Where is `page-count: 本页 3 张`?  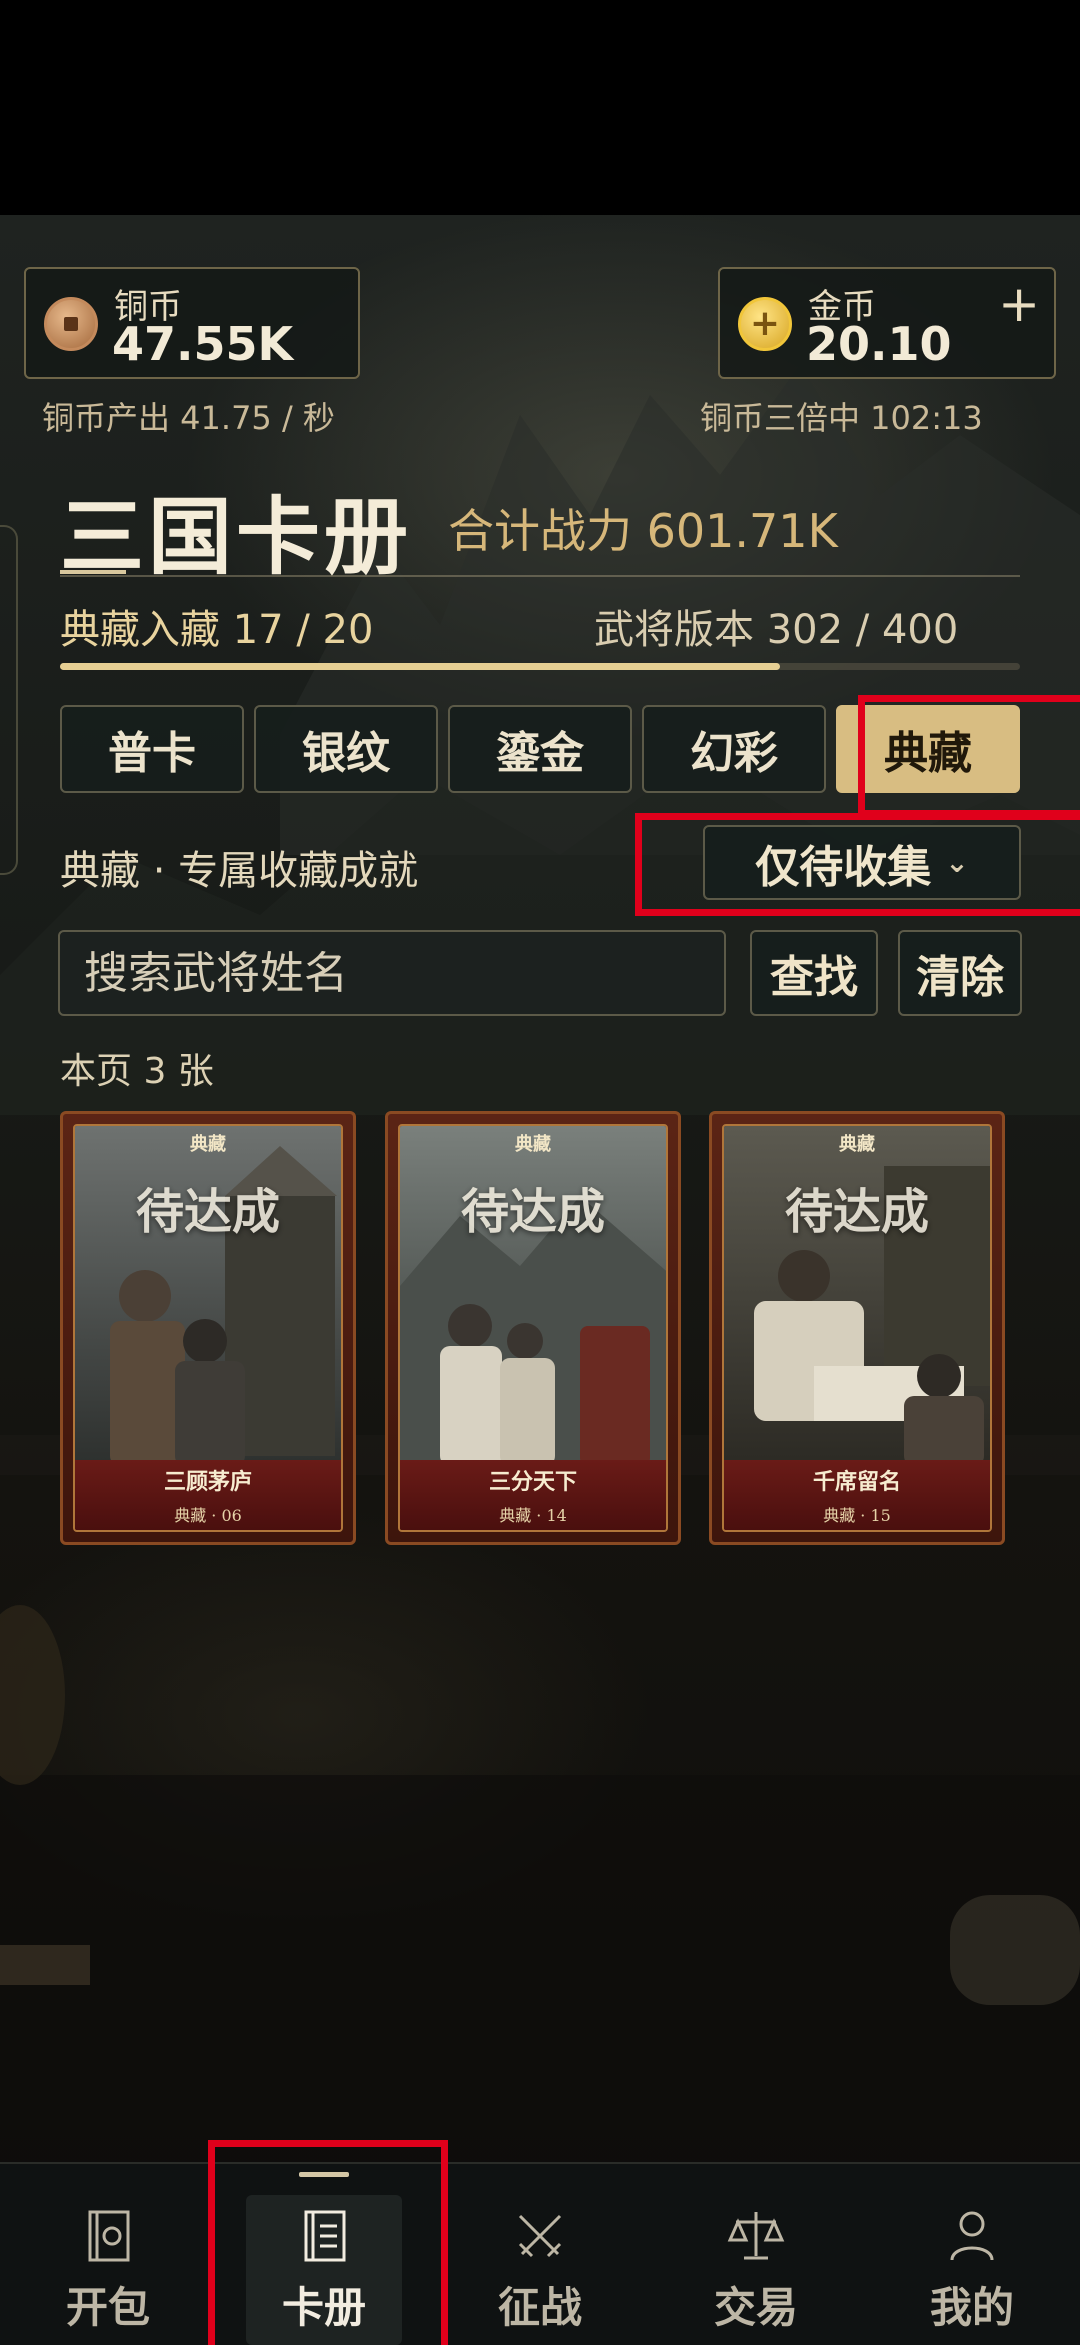
page-count: 本页 3 张 is located at coordinates (137, 1071).